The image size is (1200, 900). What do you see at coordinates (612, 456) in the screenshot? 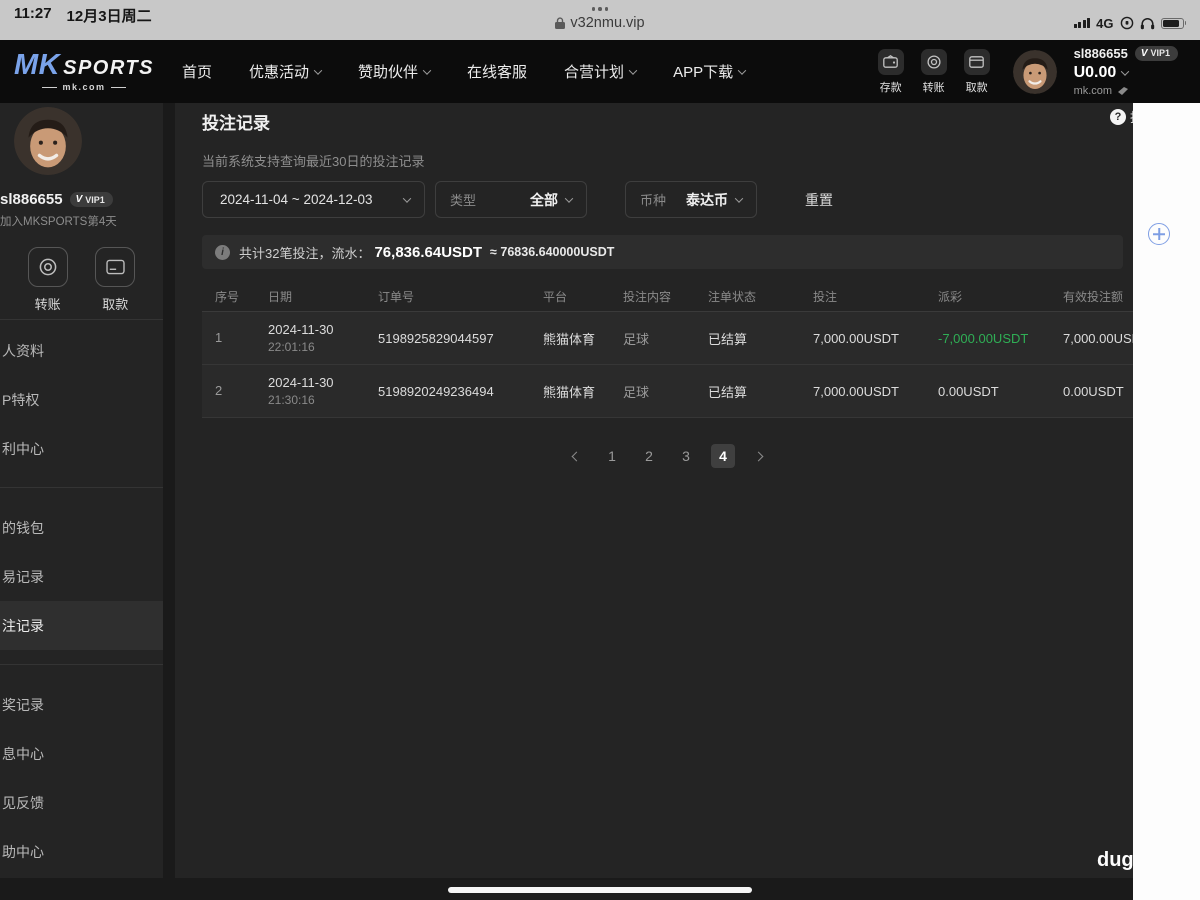
I see `page-button-1: 1` at bounding box center [612, 456].